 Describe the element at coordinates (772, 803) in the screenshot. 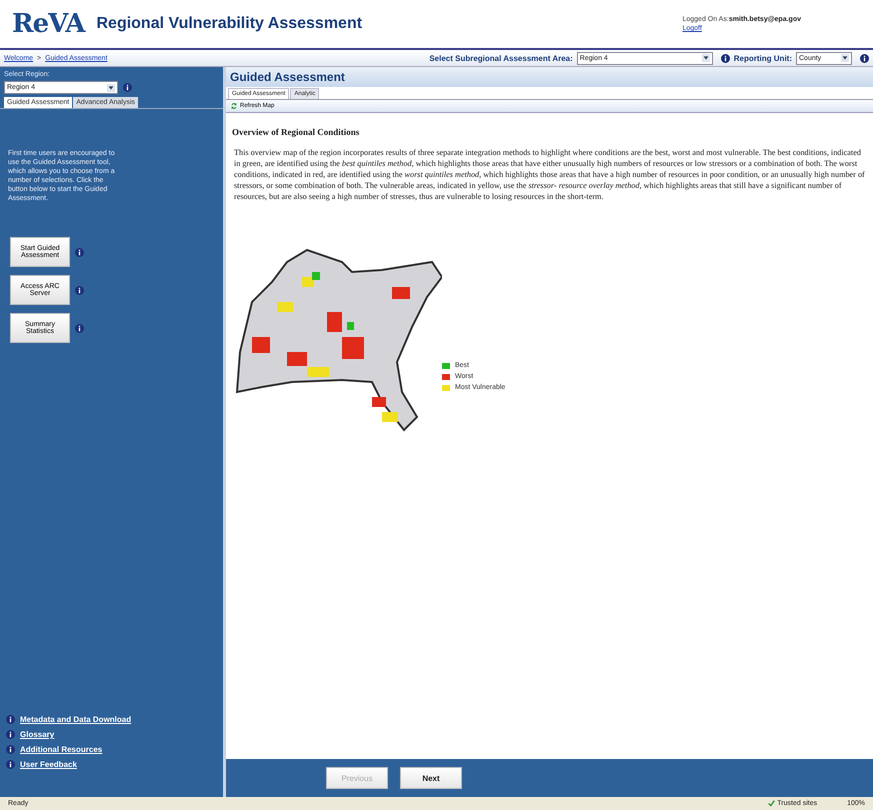

I see `checkmark-icon` at that location.